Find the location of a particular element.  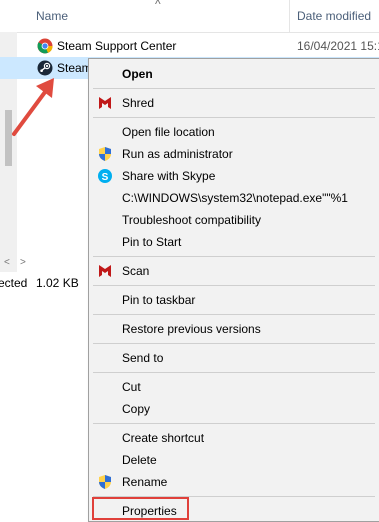

column-divider is located at coordinates (289, 16).